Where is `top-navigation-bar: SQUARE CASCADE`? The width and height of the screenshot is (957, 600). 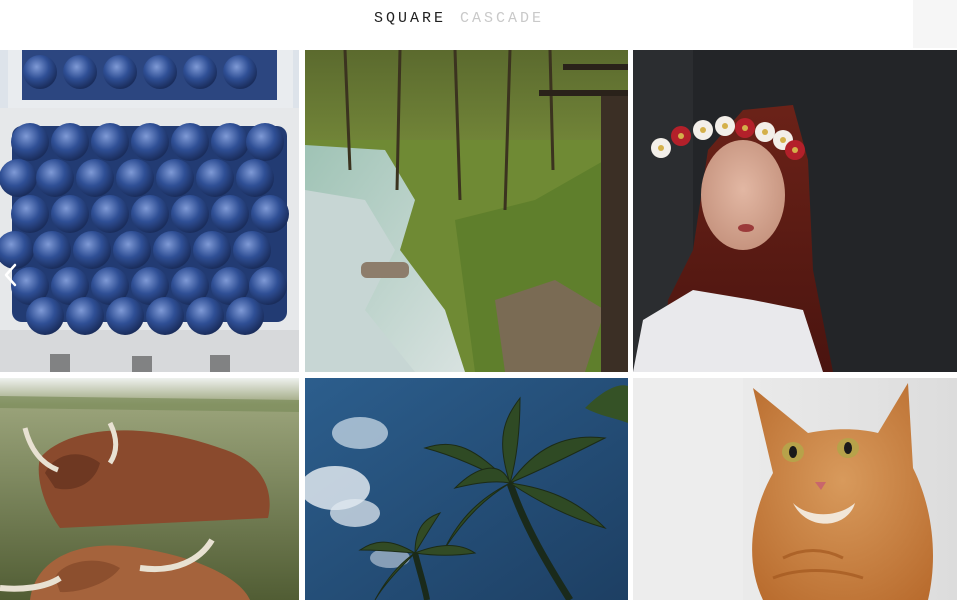 top-navigation-bar: SQUARE CASCADE is located at coordinates (478, 24).